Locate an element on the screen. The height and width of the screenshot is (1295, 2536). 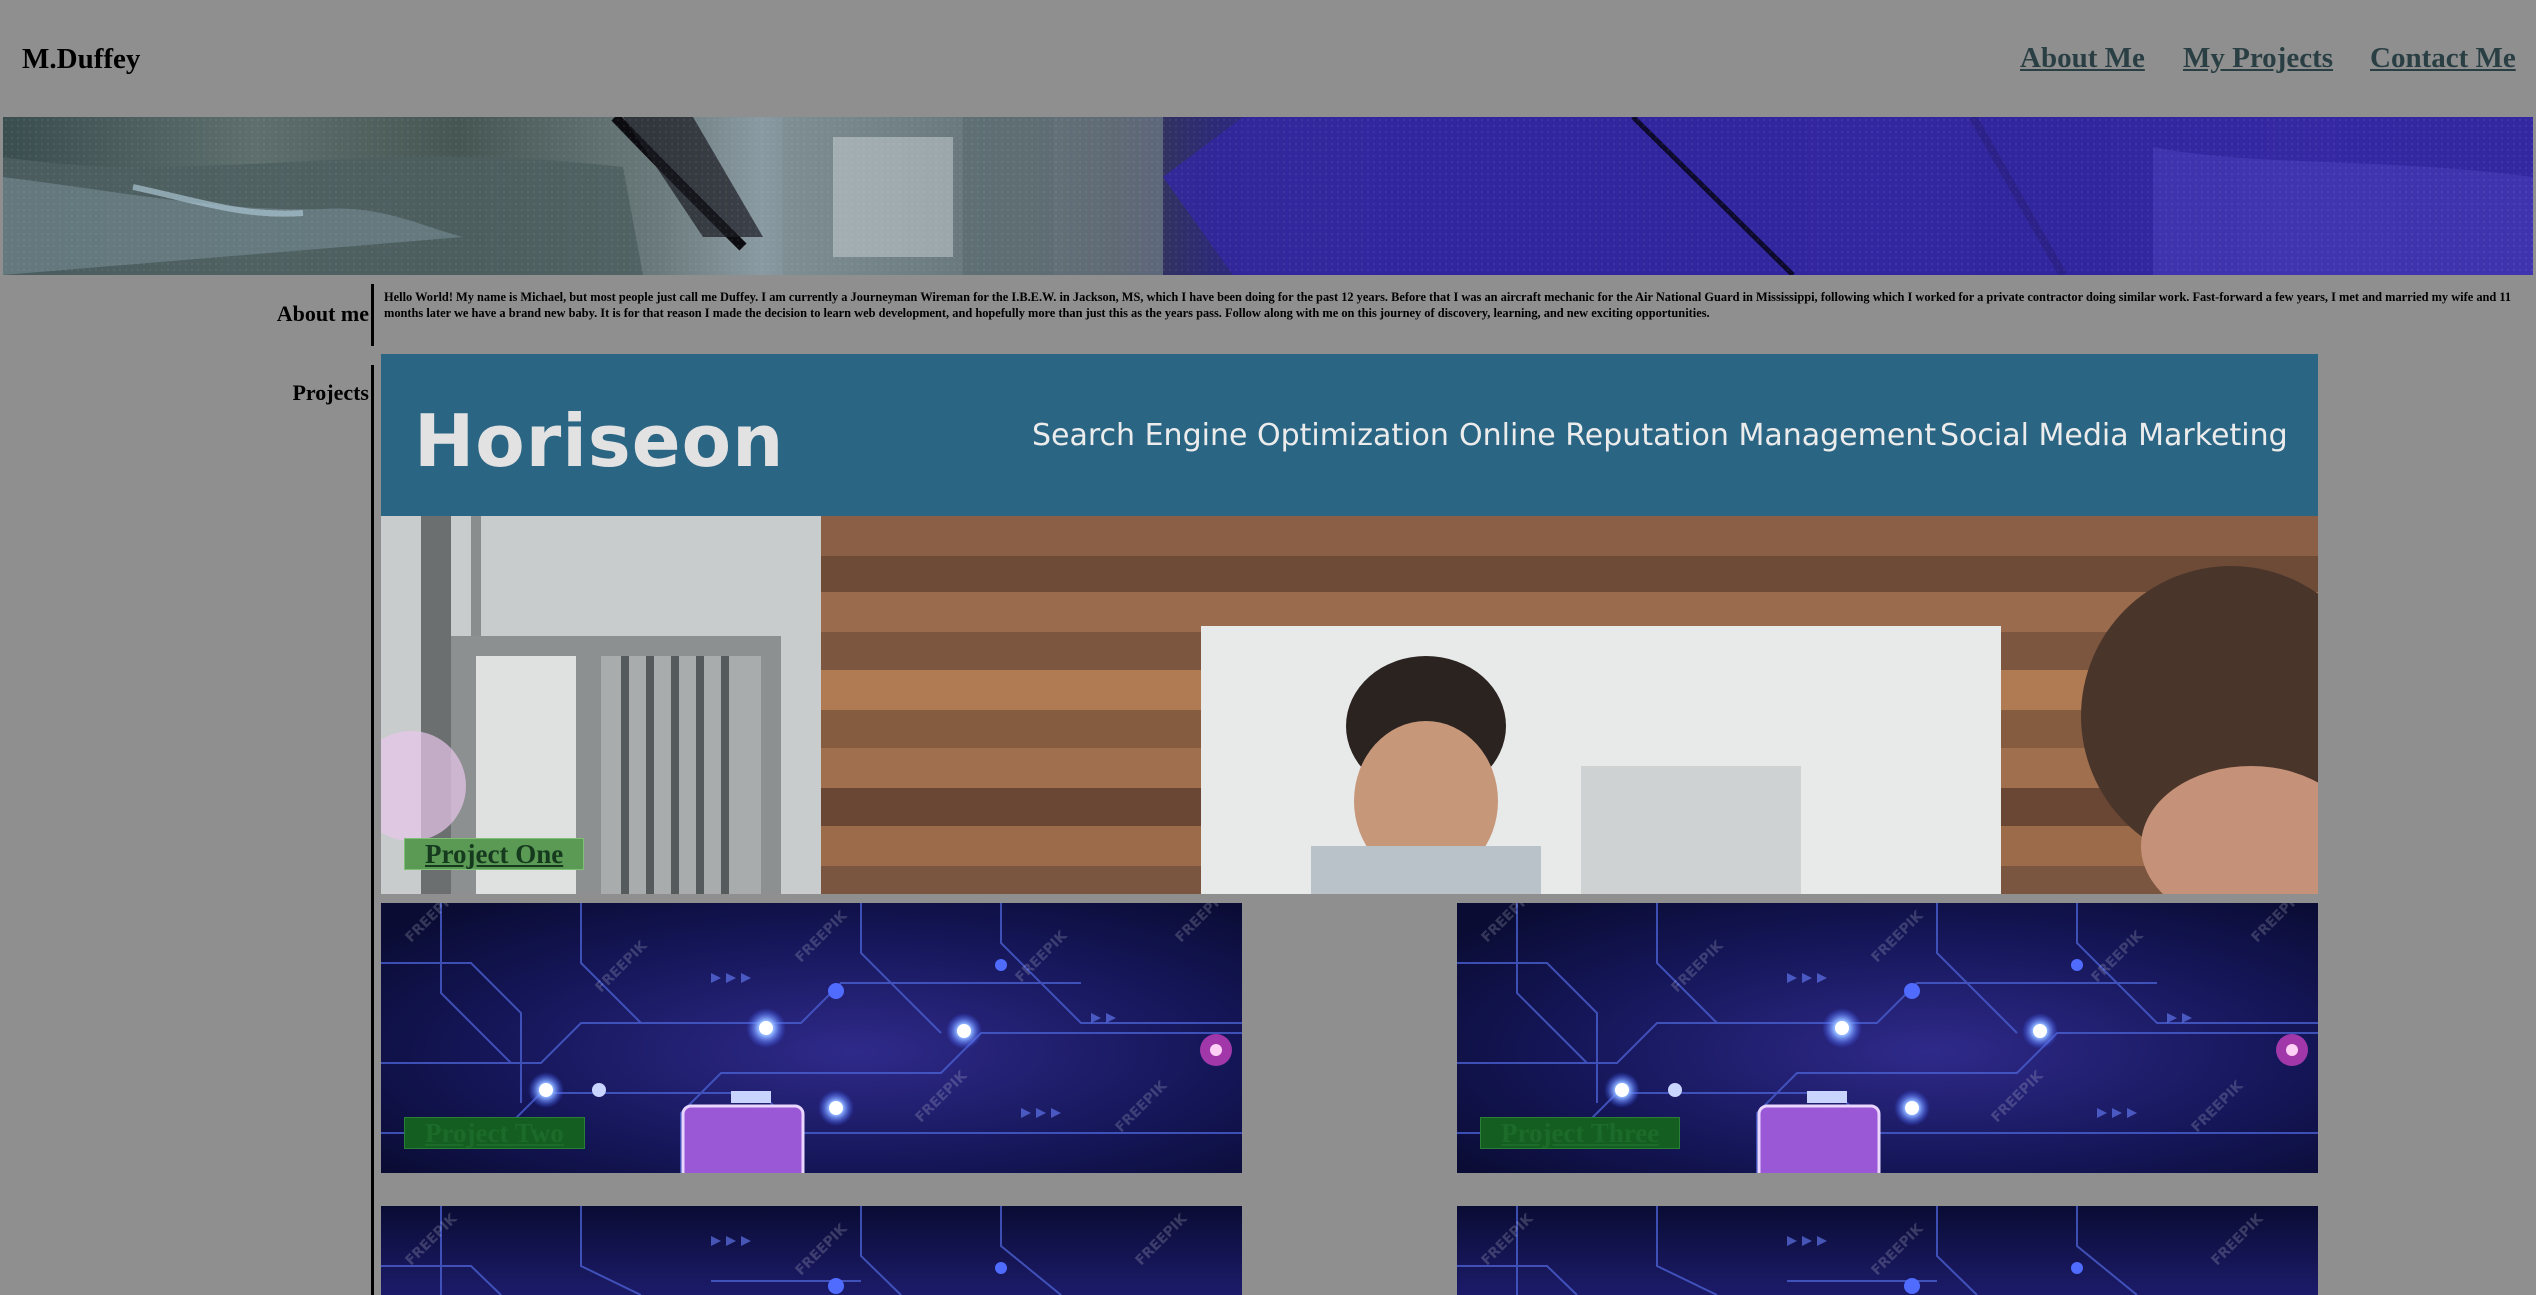
site-header: M.Duffey About Me My Projects Contact Me is located at coordinates (1268, 58).